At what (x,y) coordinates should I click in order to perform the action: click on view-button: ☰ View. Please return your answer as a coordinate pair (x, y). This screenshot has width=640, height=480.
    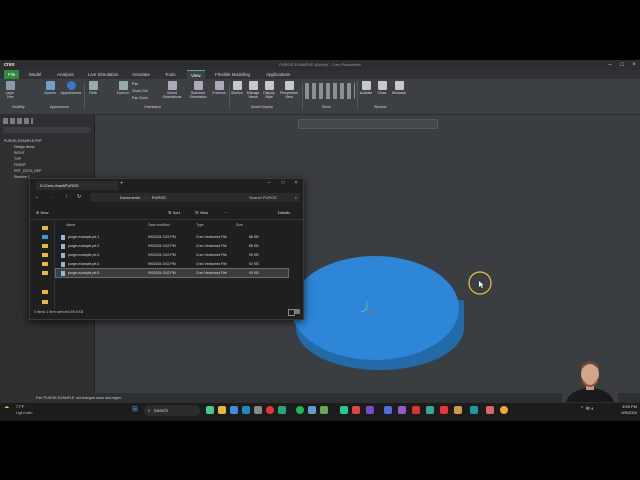
    Looking at the image, I should click on (201, 212).